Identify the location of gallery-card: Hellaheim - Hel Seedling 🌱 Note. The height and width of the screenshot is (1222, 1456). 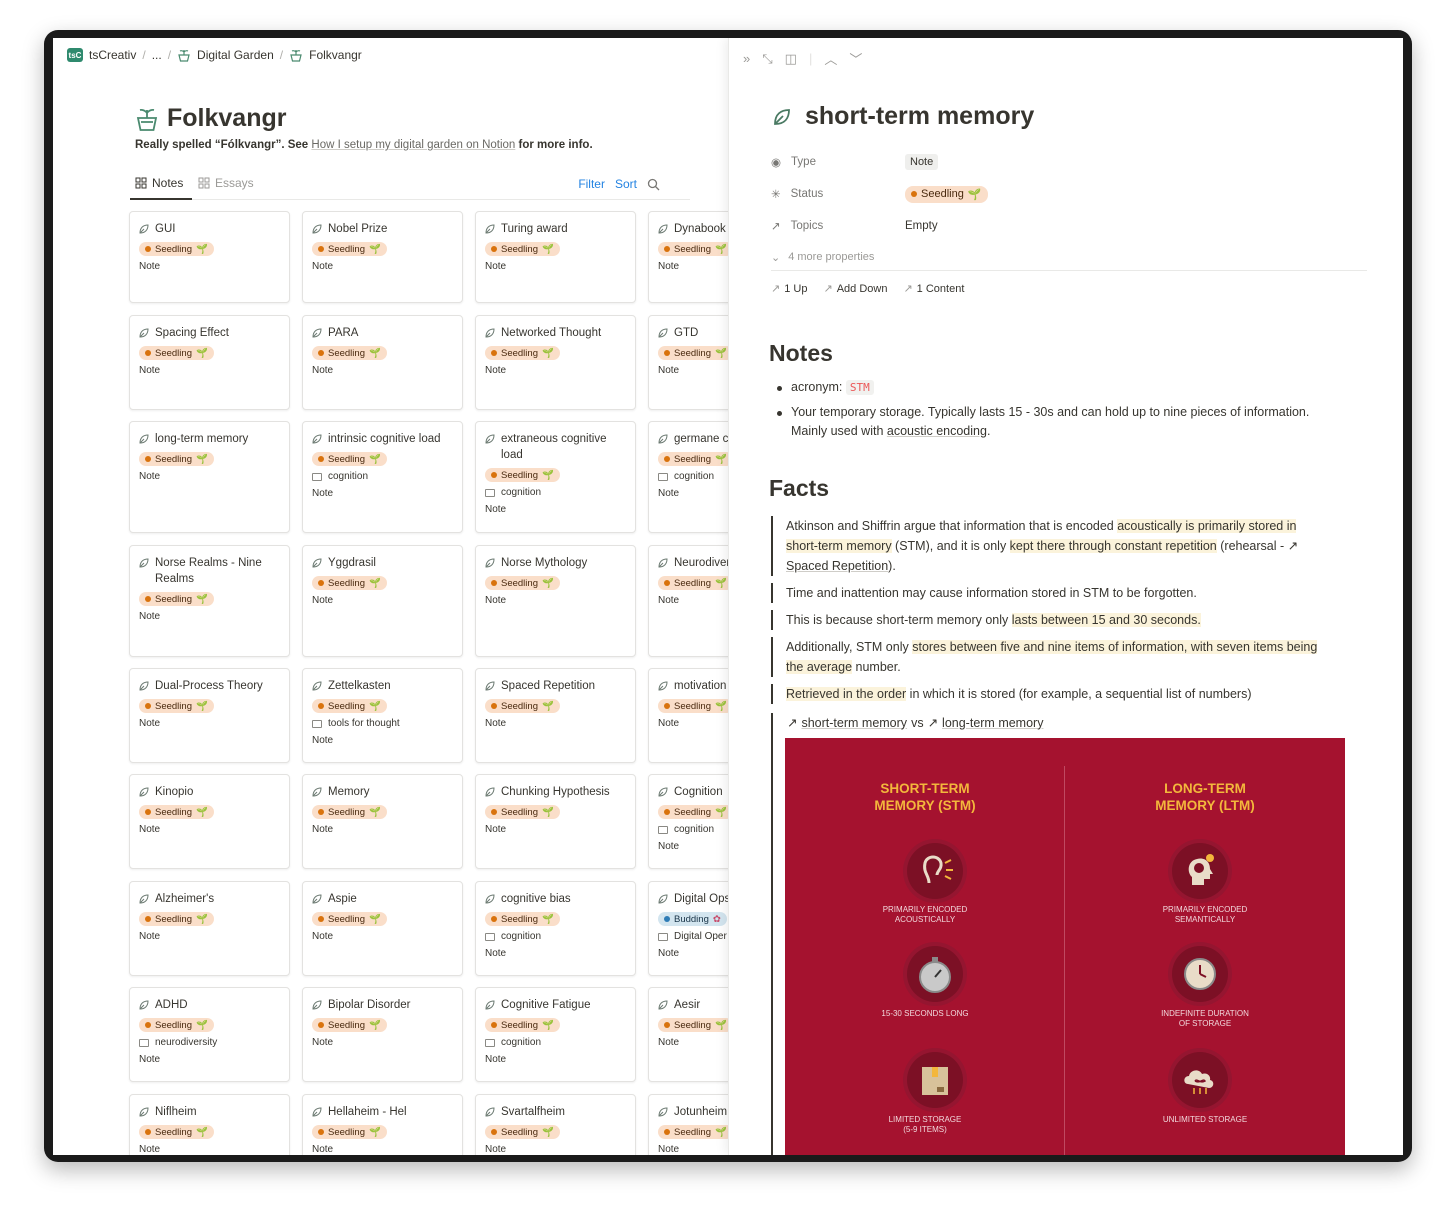
(382, 1124).